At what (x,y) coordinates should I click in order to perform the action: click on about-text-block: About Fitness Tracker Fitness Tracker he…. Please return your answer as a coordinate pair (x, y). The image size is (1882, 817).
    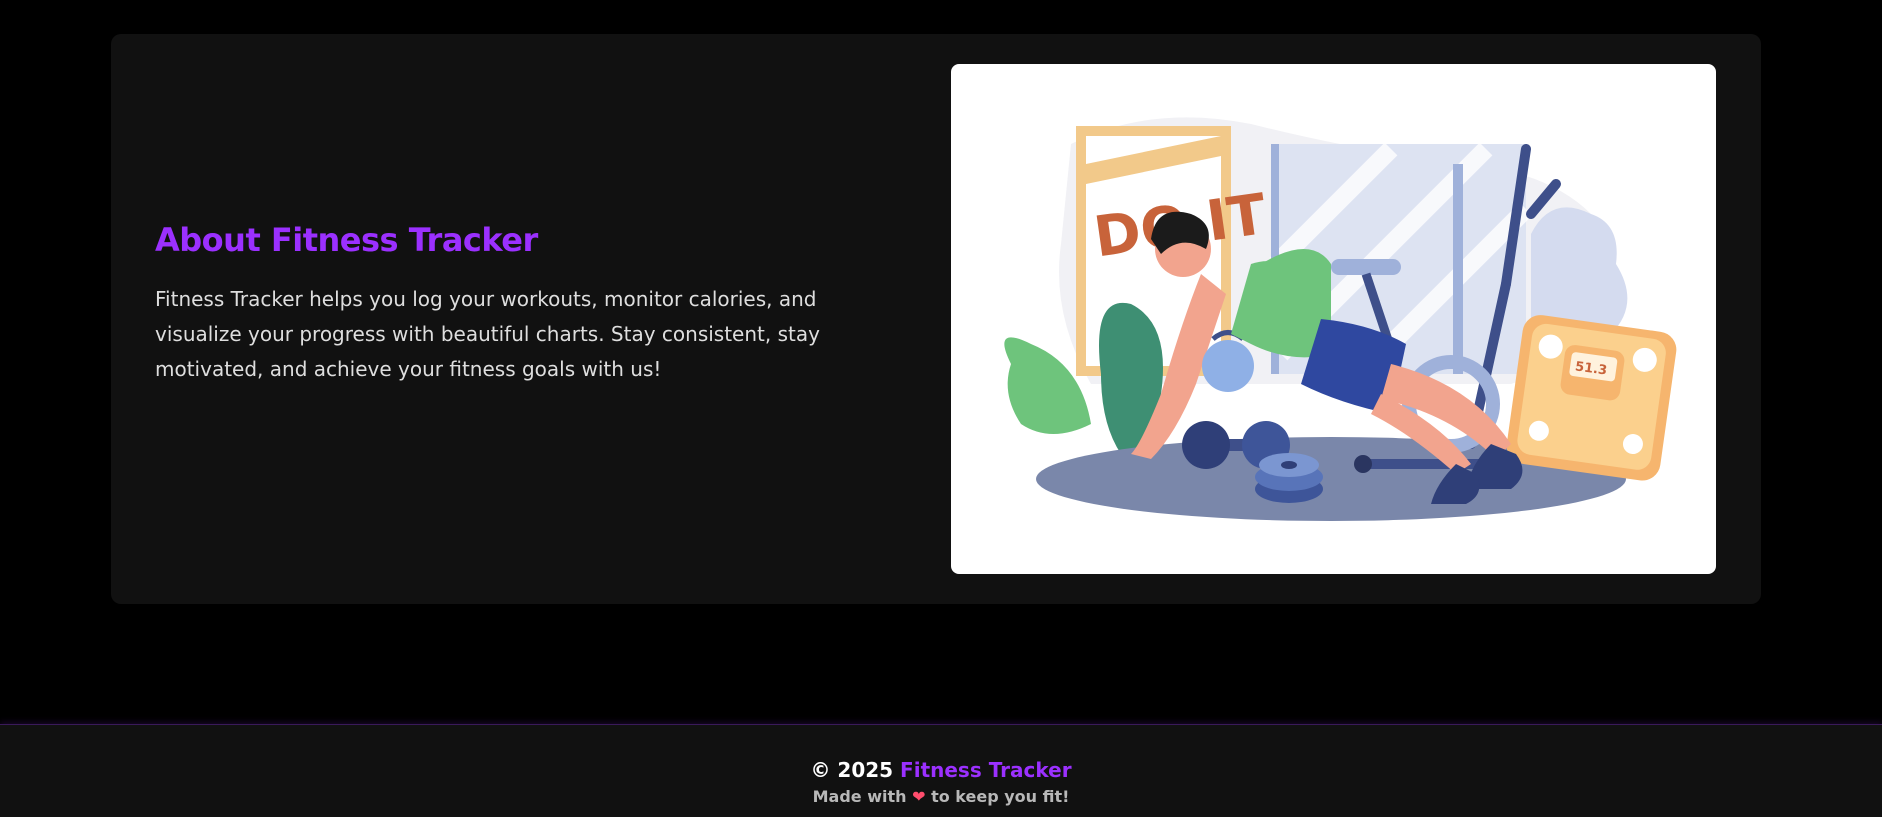
    Looking at the image, I should click on (525, 303).